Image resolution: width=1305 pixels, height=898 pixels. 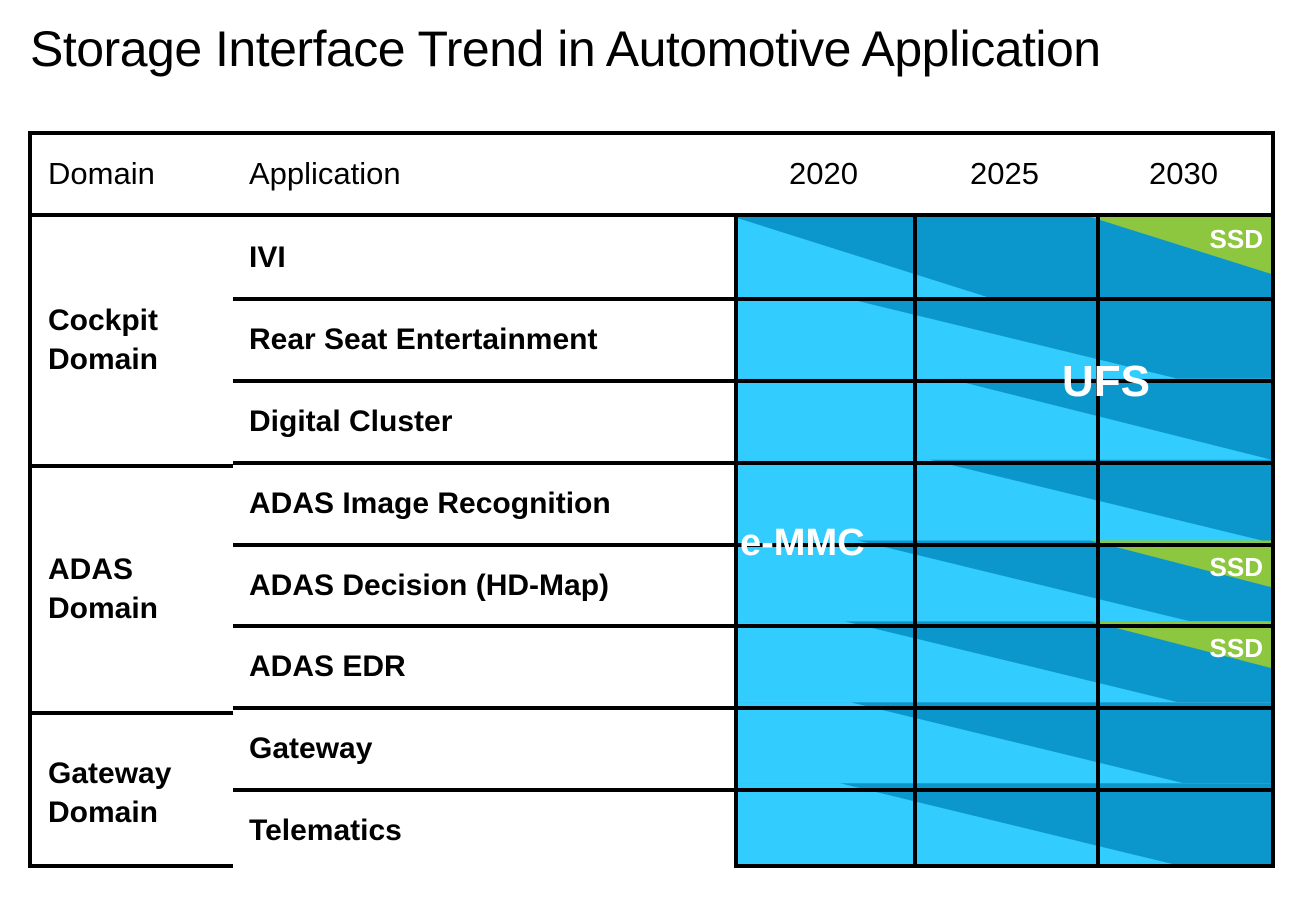 I want to click on col-rule-2020-2025, so click(x=915, y=540).